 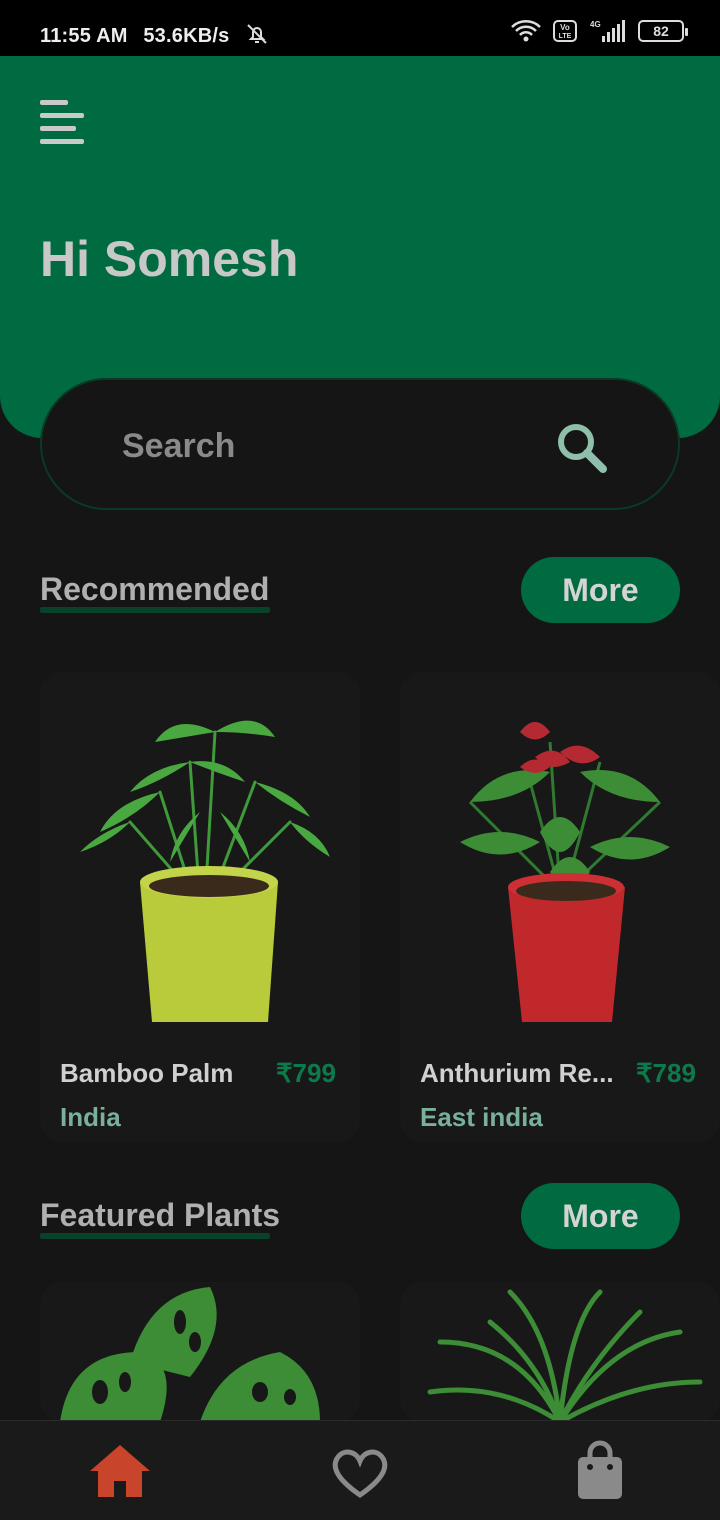 I want to click on monstera-image, so click(x=190, y=1354).